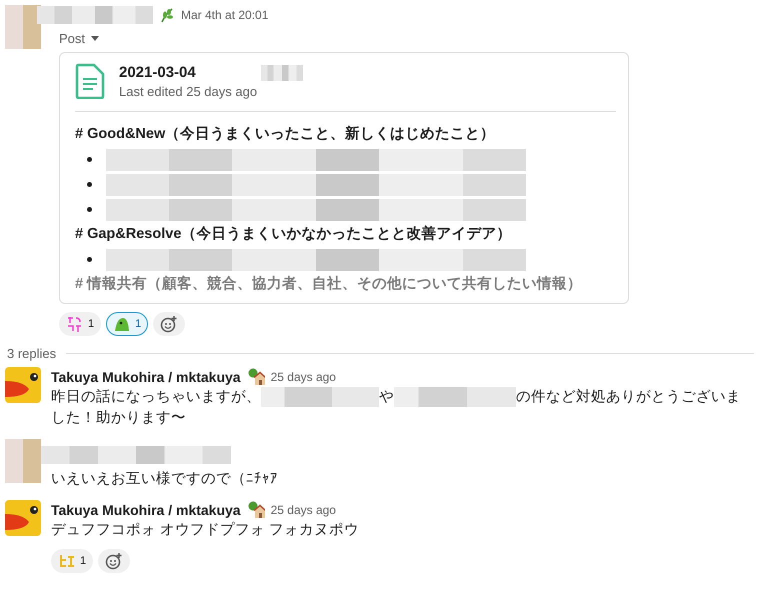 This screenshot has height=590, width=770. What do you see at coordinates (224, 15) in the screenshot?
I see `timestamp: Mar 4th at 20:01` at bounding box center [224, 15].